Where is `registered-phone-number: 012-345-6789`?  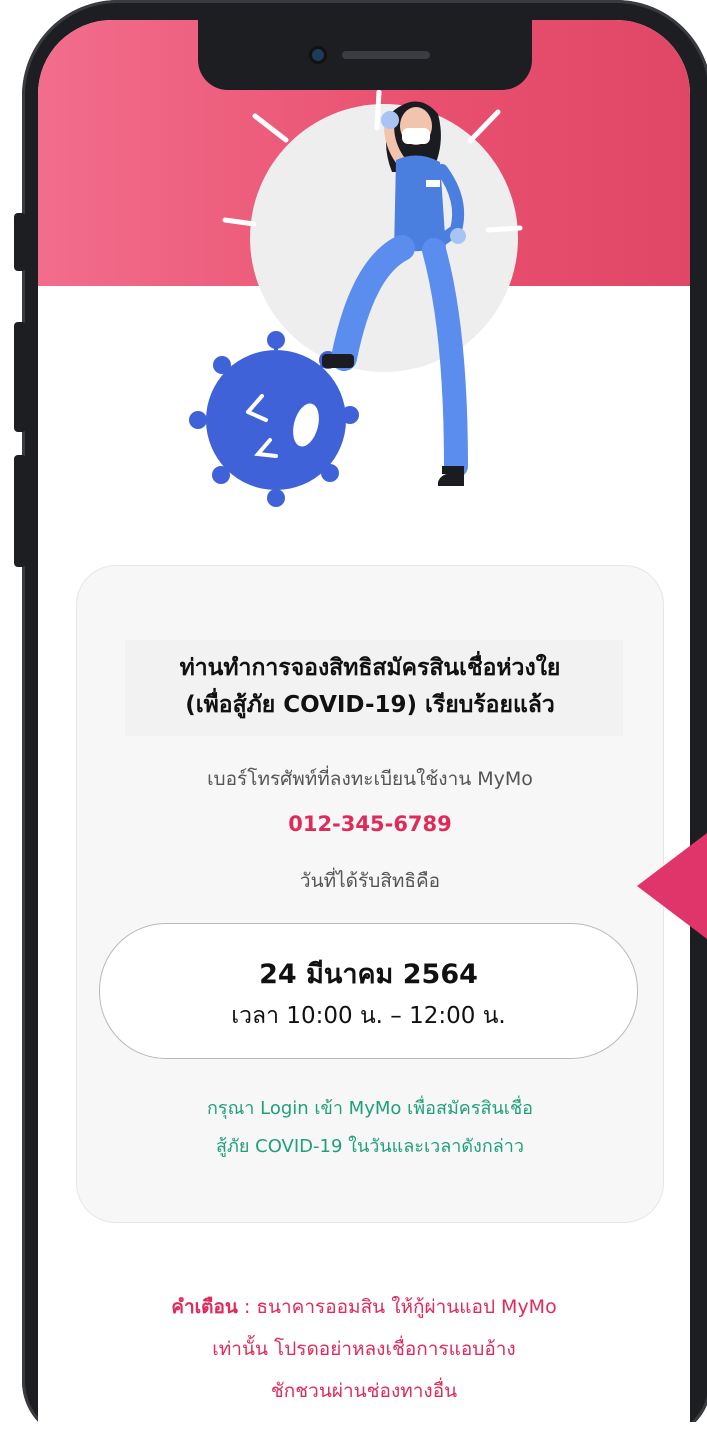 registered-phone-number: 012-345-6789 is located at coordinates (370, 824).